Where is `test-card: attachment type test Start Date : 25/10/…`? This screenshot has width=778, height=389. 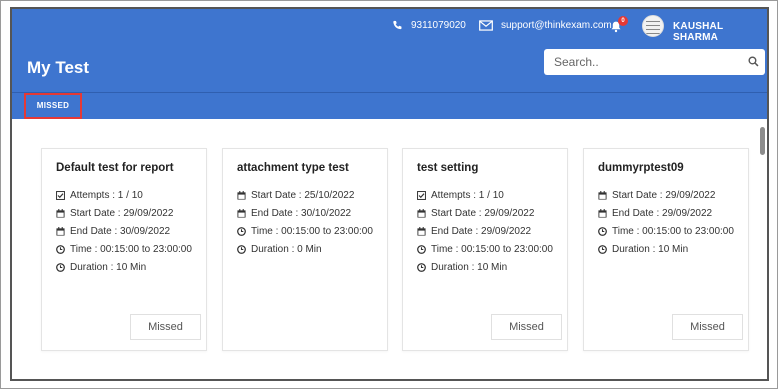
test-card: attachment type test Start Date : 25/10/… is located at coordinates (305, 249).